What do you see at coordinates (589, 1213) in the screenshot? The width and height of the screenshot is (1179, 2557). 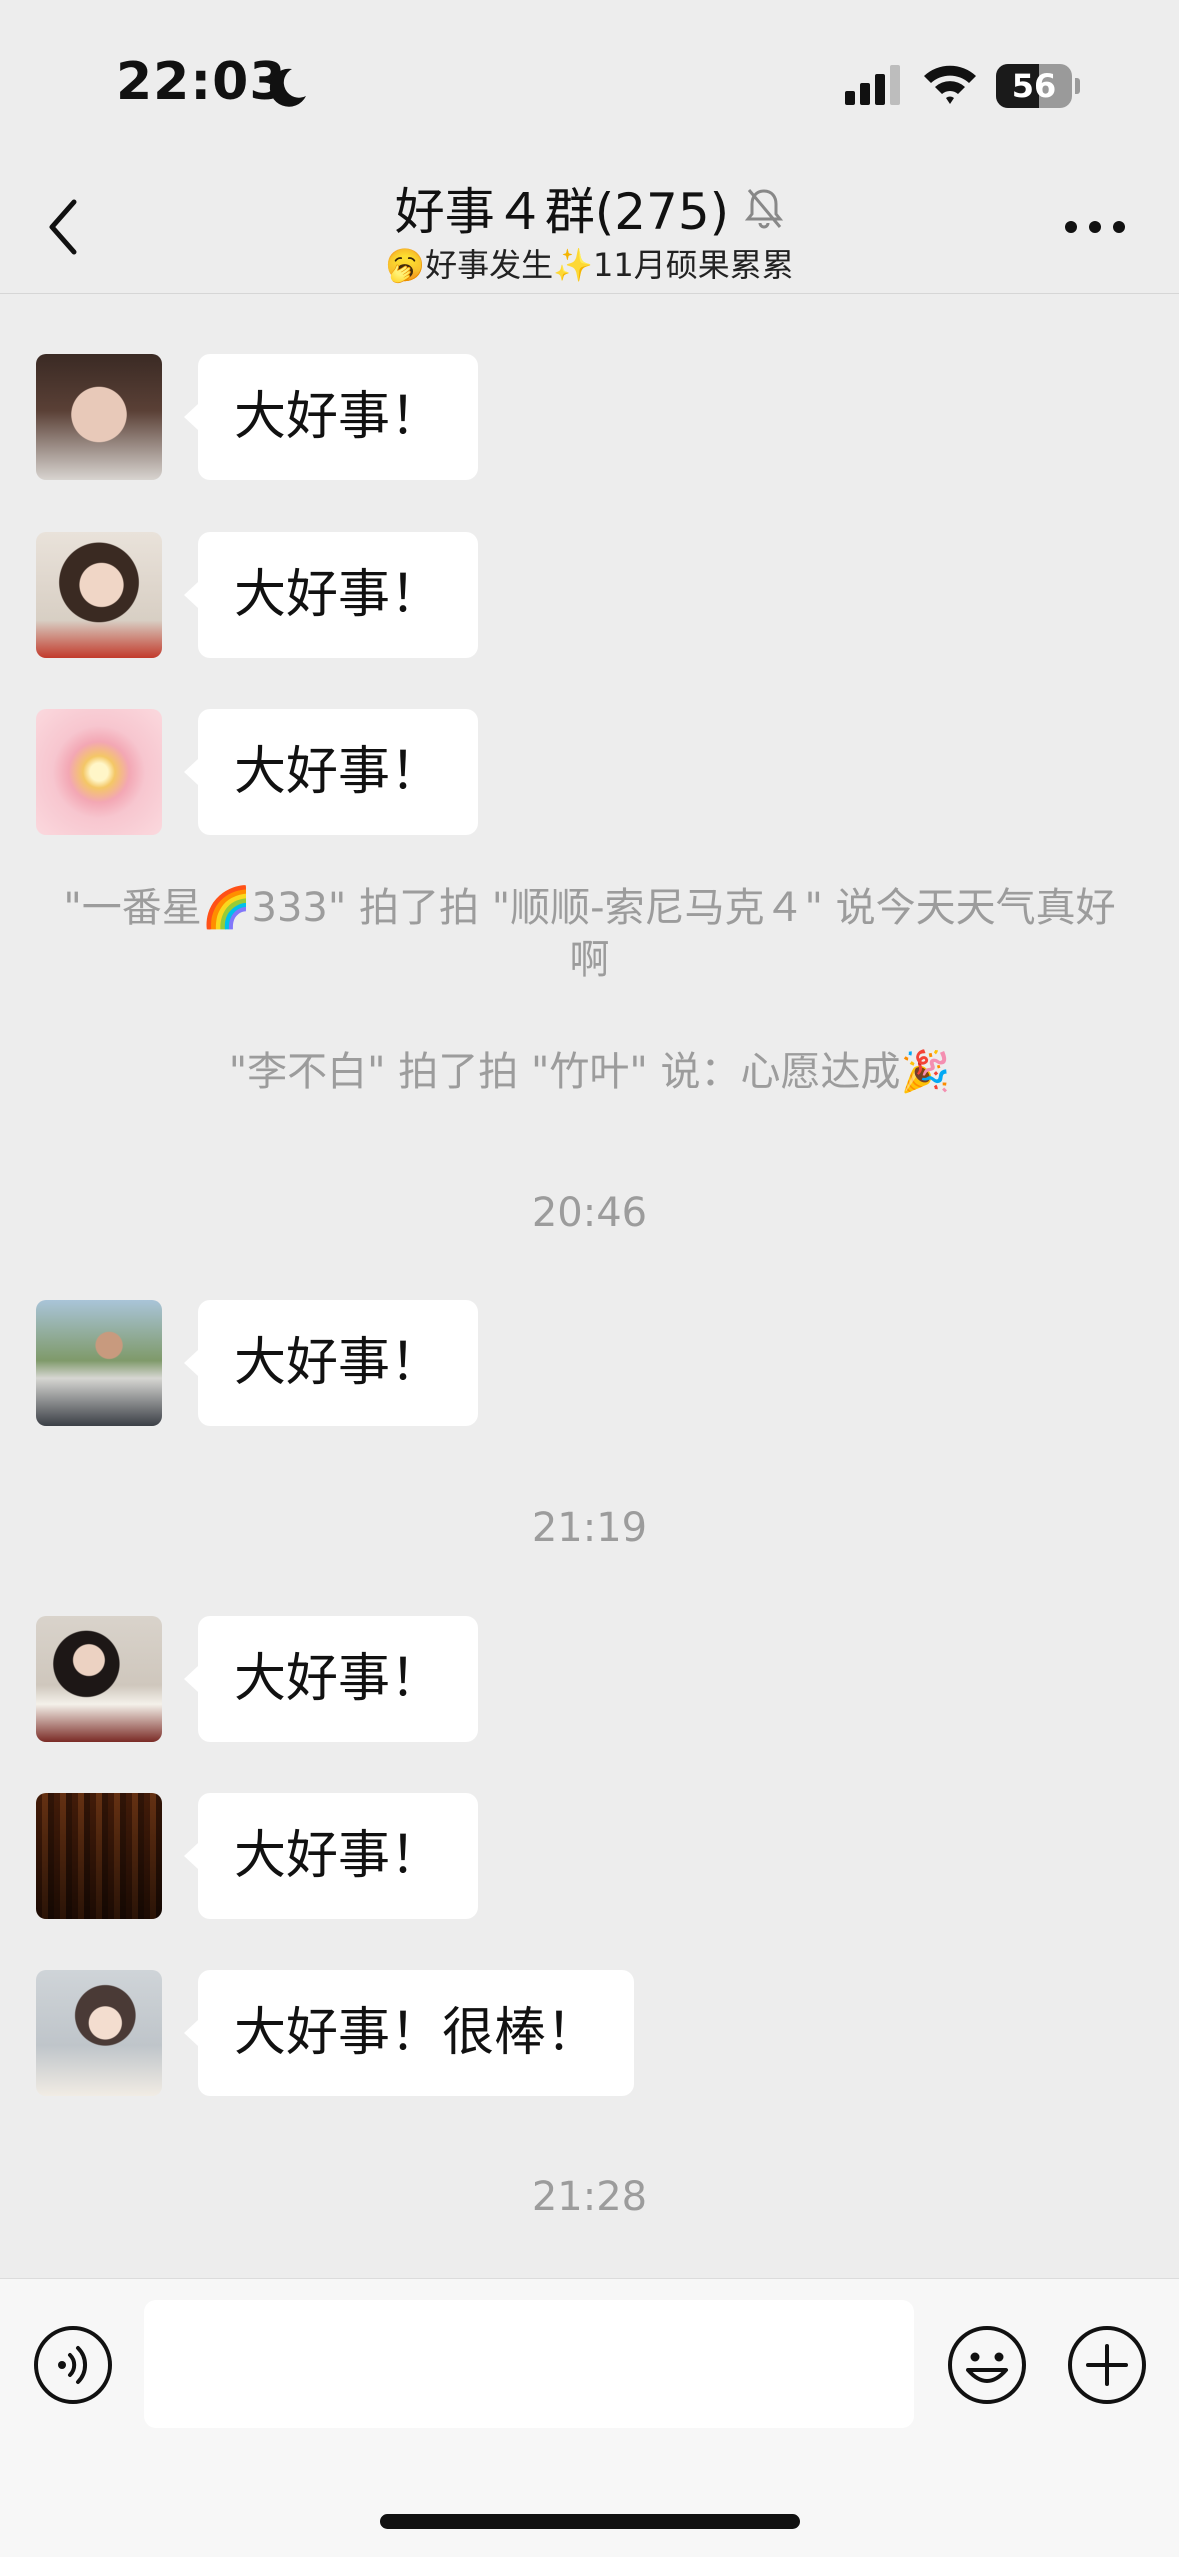 I see `timestamp: 20:46` at bounding box center [589, 1213].